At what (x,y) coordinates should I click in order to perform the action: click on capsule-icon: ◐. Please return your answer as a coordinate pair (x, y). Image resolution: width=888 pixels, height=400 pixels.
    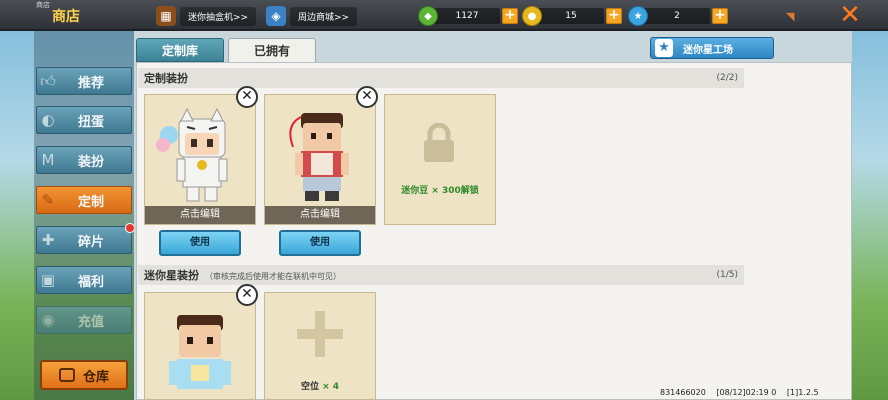
    Looking at the image, I should click on (48, 120).